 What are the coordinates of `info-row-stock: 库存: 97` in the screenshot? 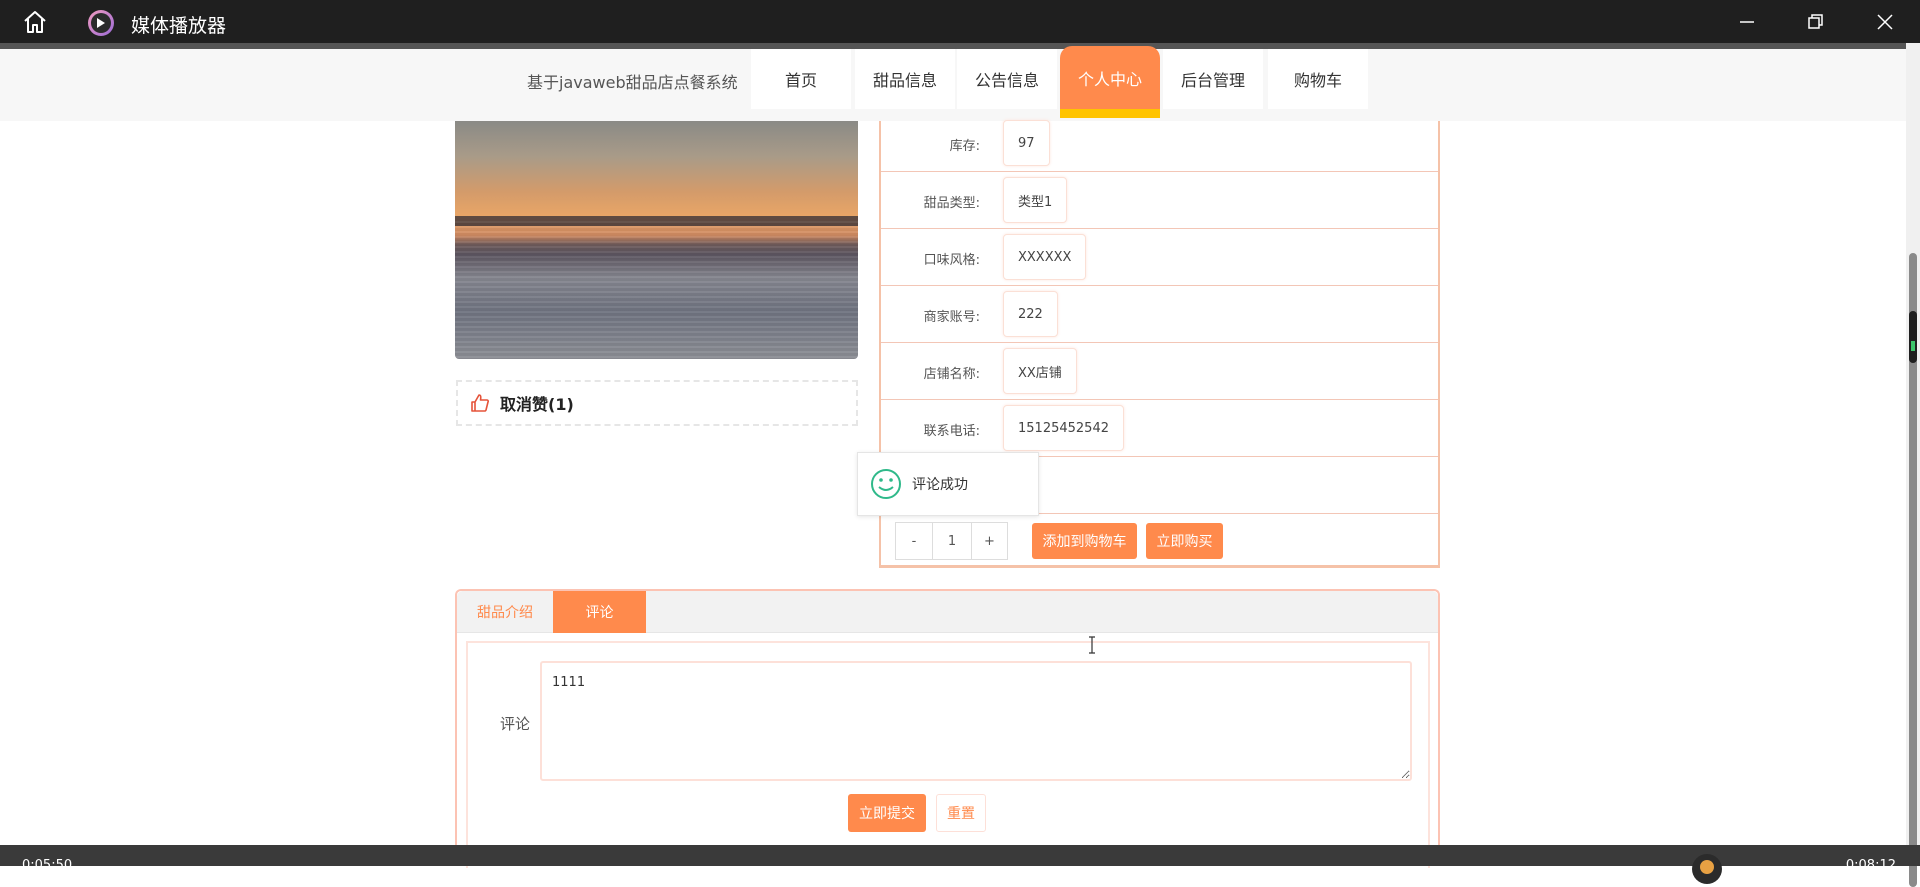 It's located at (1159, 143).